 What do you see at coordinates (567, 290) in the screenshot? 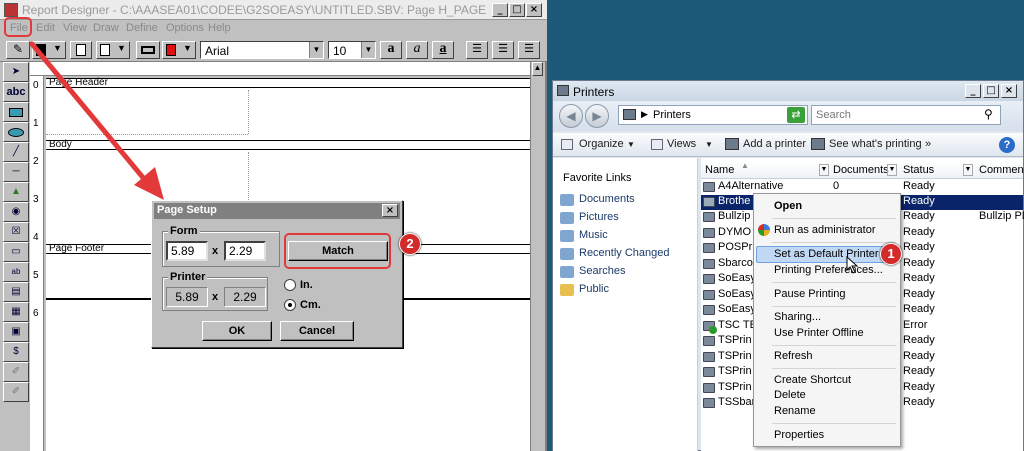
I see `public-folder-icon` at bounding box center [567, 290].